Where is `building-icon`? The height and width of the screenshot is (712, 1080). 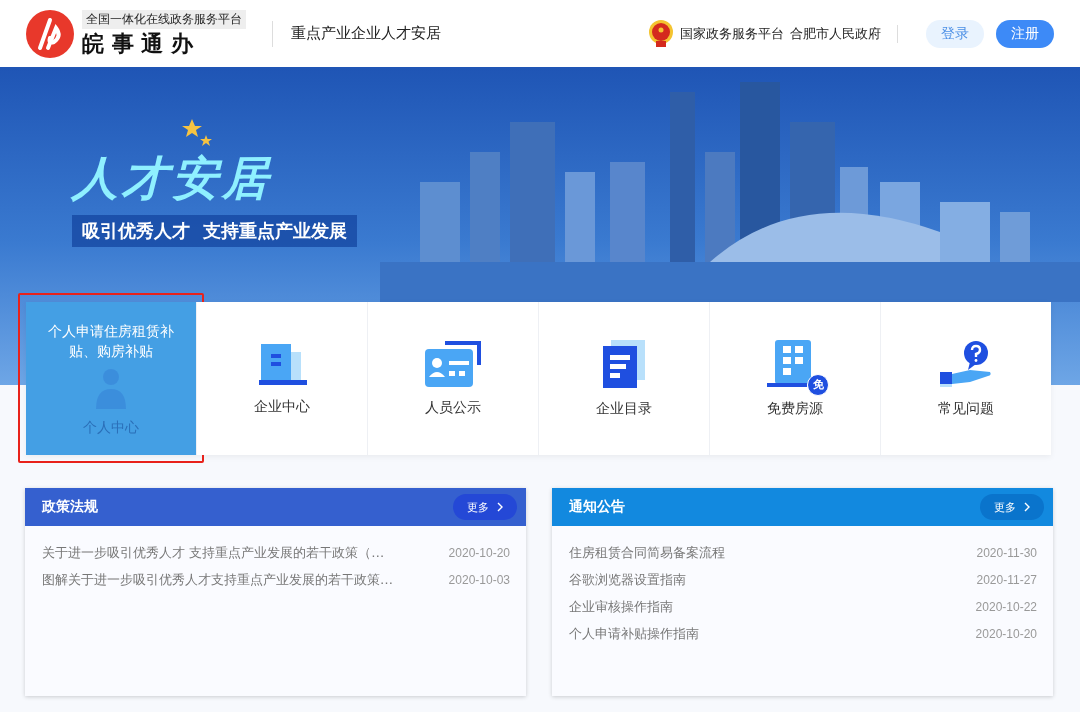
building-icon is located at coordinates (282, 363).